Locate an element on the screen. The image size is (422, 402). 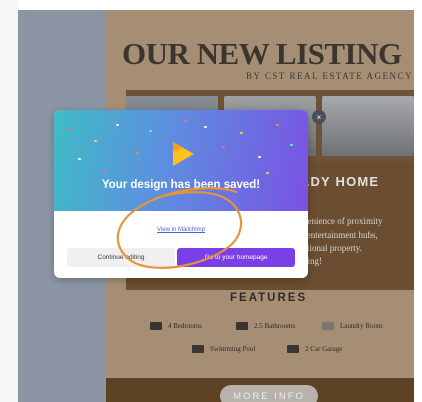
listing-subheading: BY CST REAL ESTATE AGENCY is located at coordinates (329, 76).